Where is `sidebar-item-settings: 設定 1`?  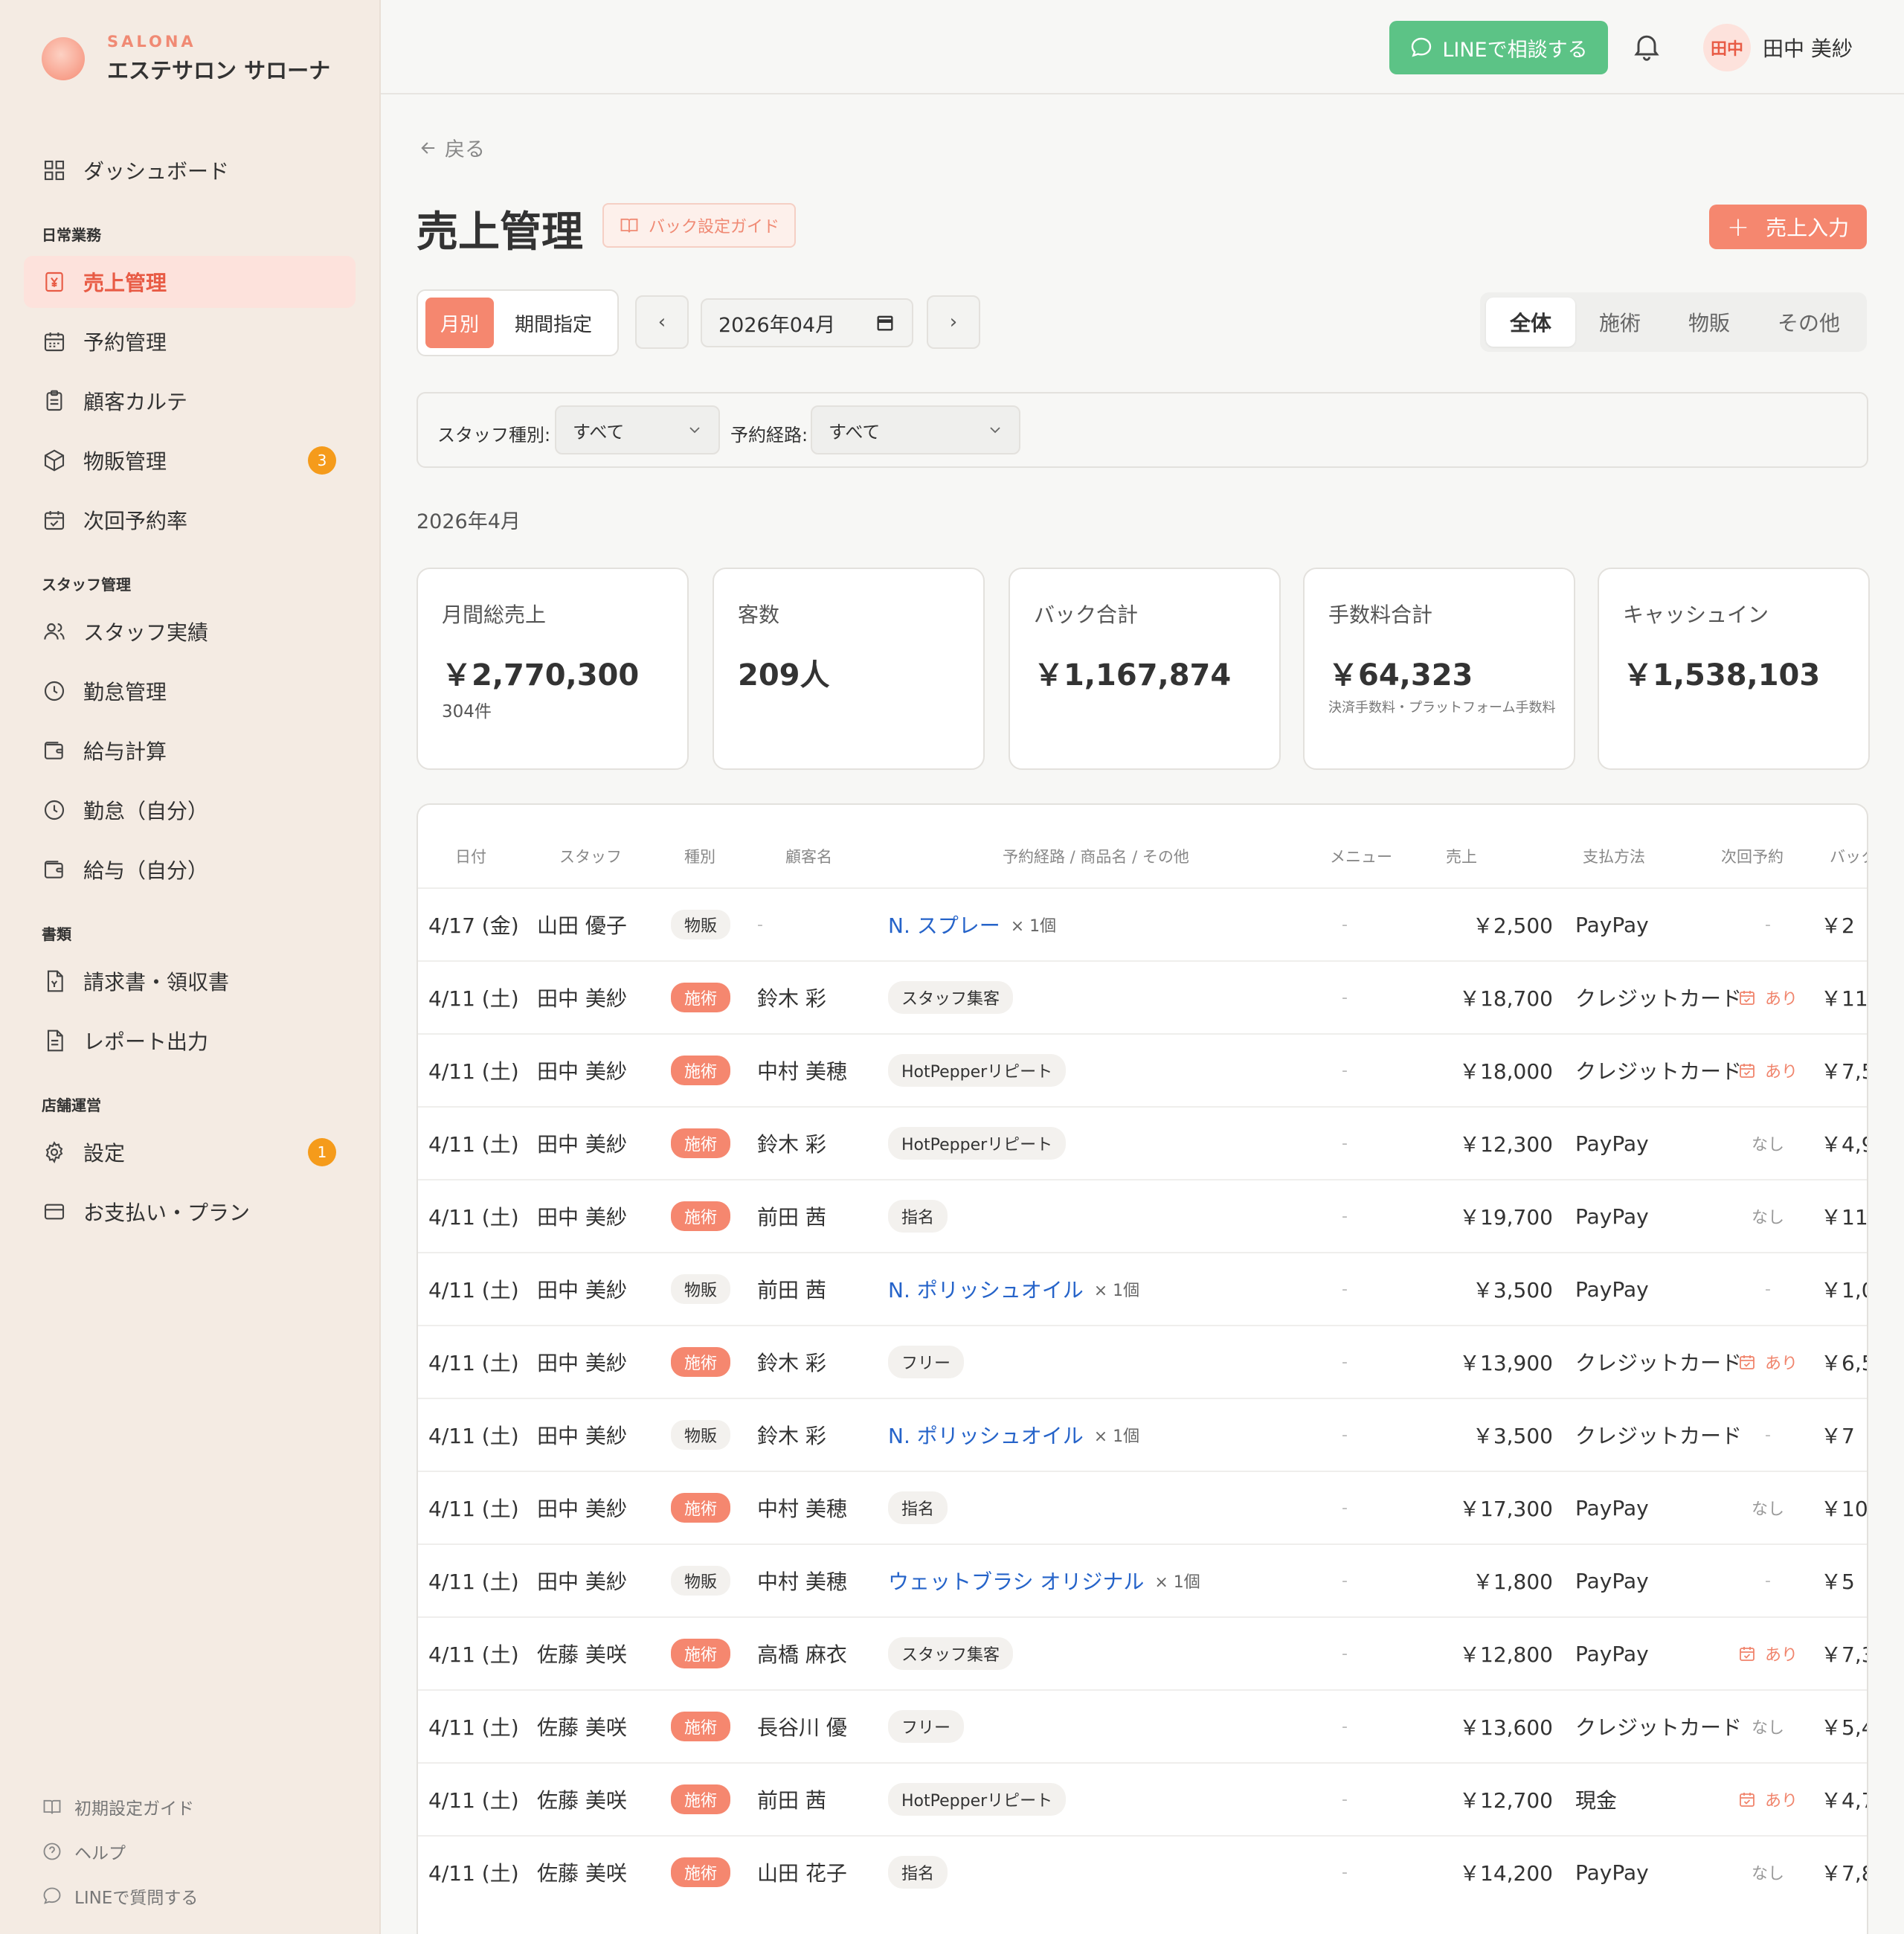
sidebar-item-settings: 設定 1 is located at coordinates (190, 1152).